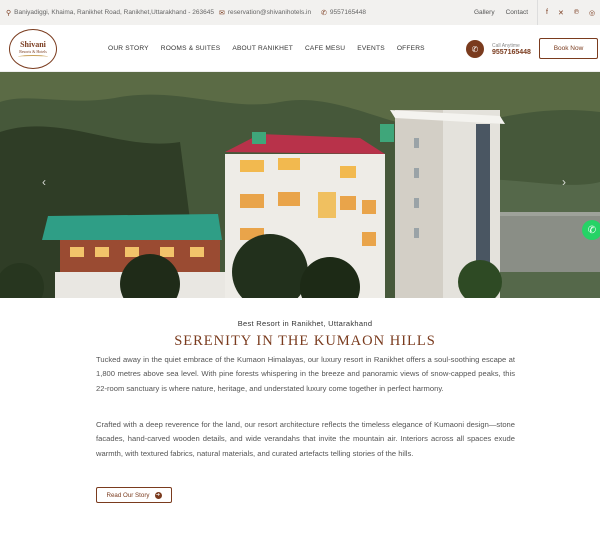 This screenshot has width=600, height=541. What do you see at coordinates (564, 182) in the screenshot?
I see `slider-next-arrow: ›` at bounding box center [564, 182].